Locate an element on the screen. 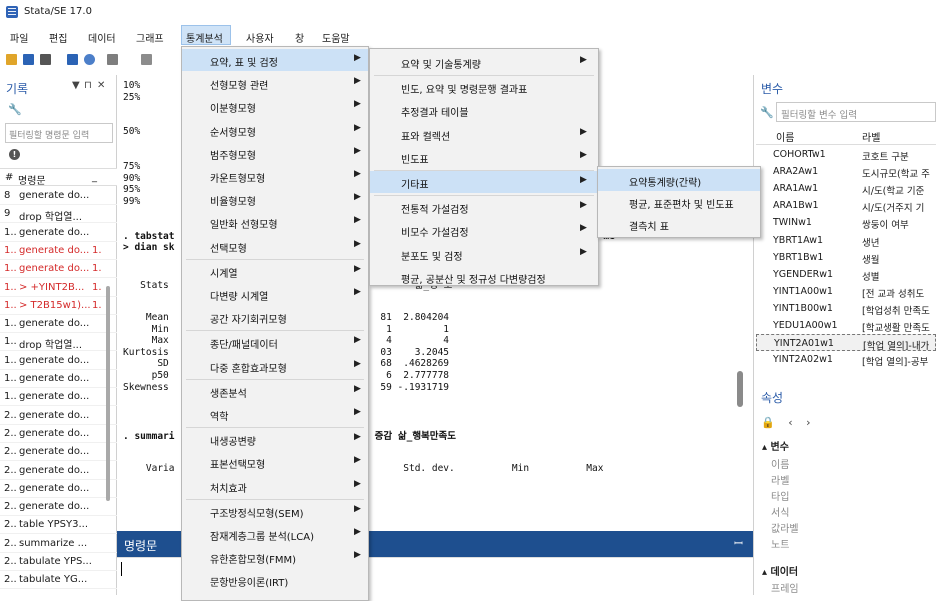  col-label: 라벨 is located at coordinates (871, 136).